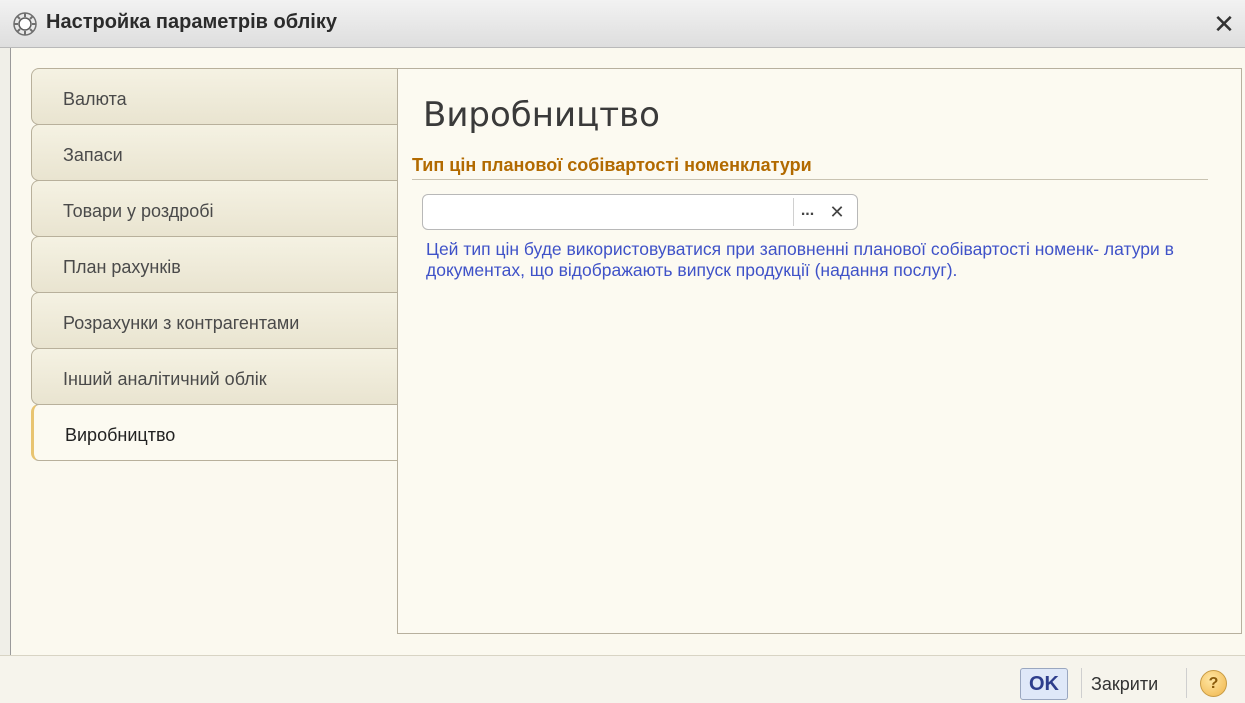 This screenshot has height=703, width=1245. I want to click on tab-rozrakhunky-z-kontragentamy: Розрахунки з контрагентами, so click(219, 320).